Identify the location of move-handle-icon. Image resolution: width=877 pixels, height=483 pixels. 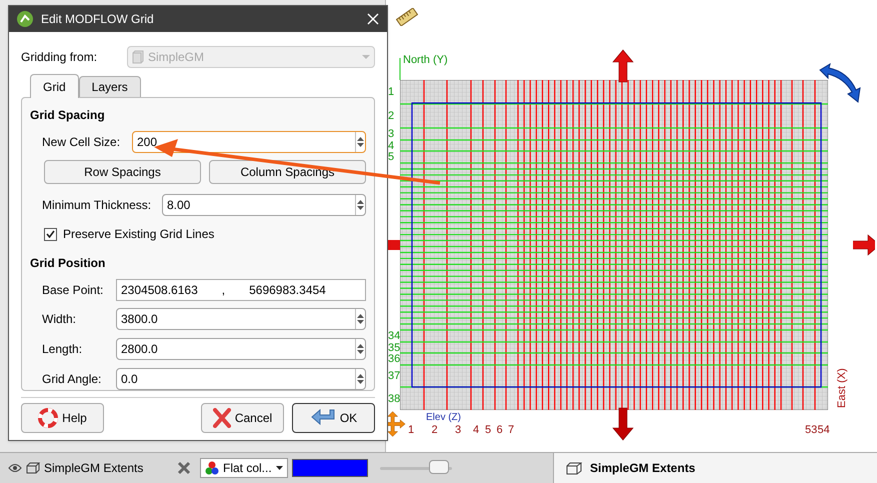
(396, 424).